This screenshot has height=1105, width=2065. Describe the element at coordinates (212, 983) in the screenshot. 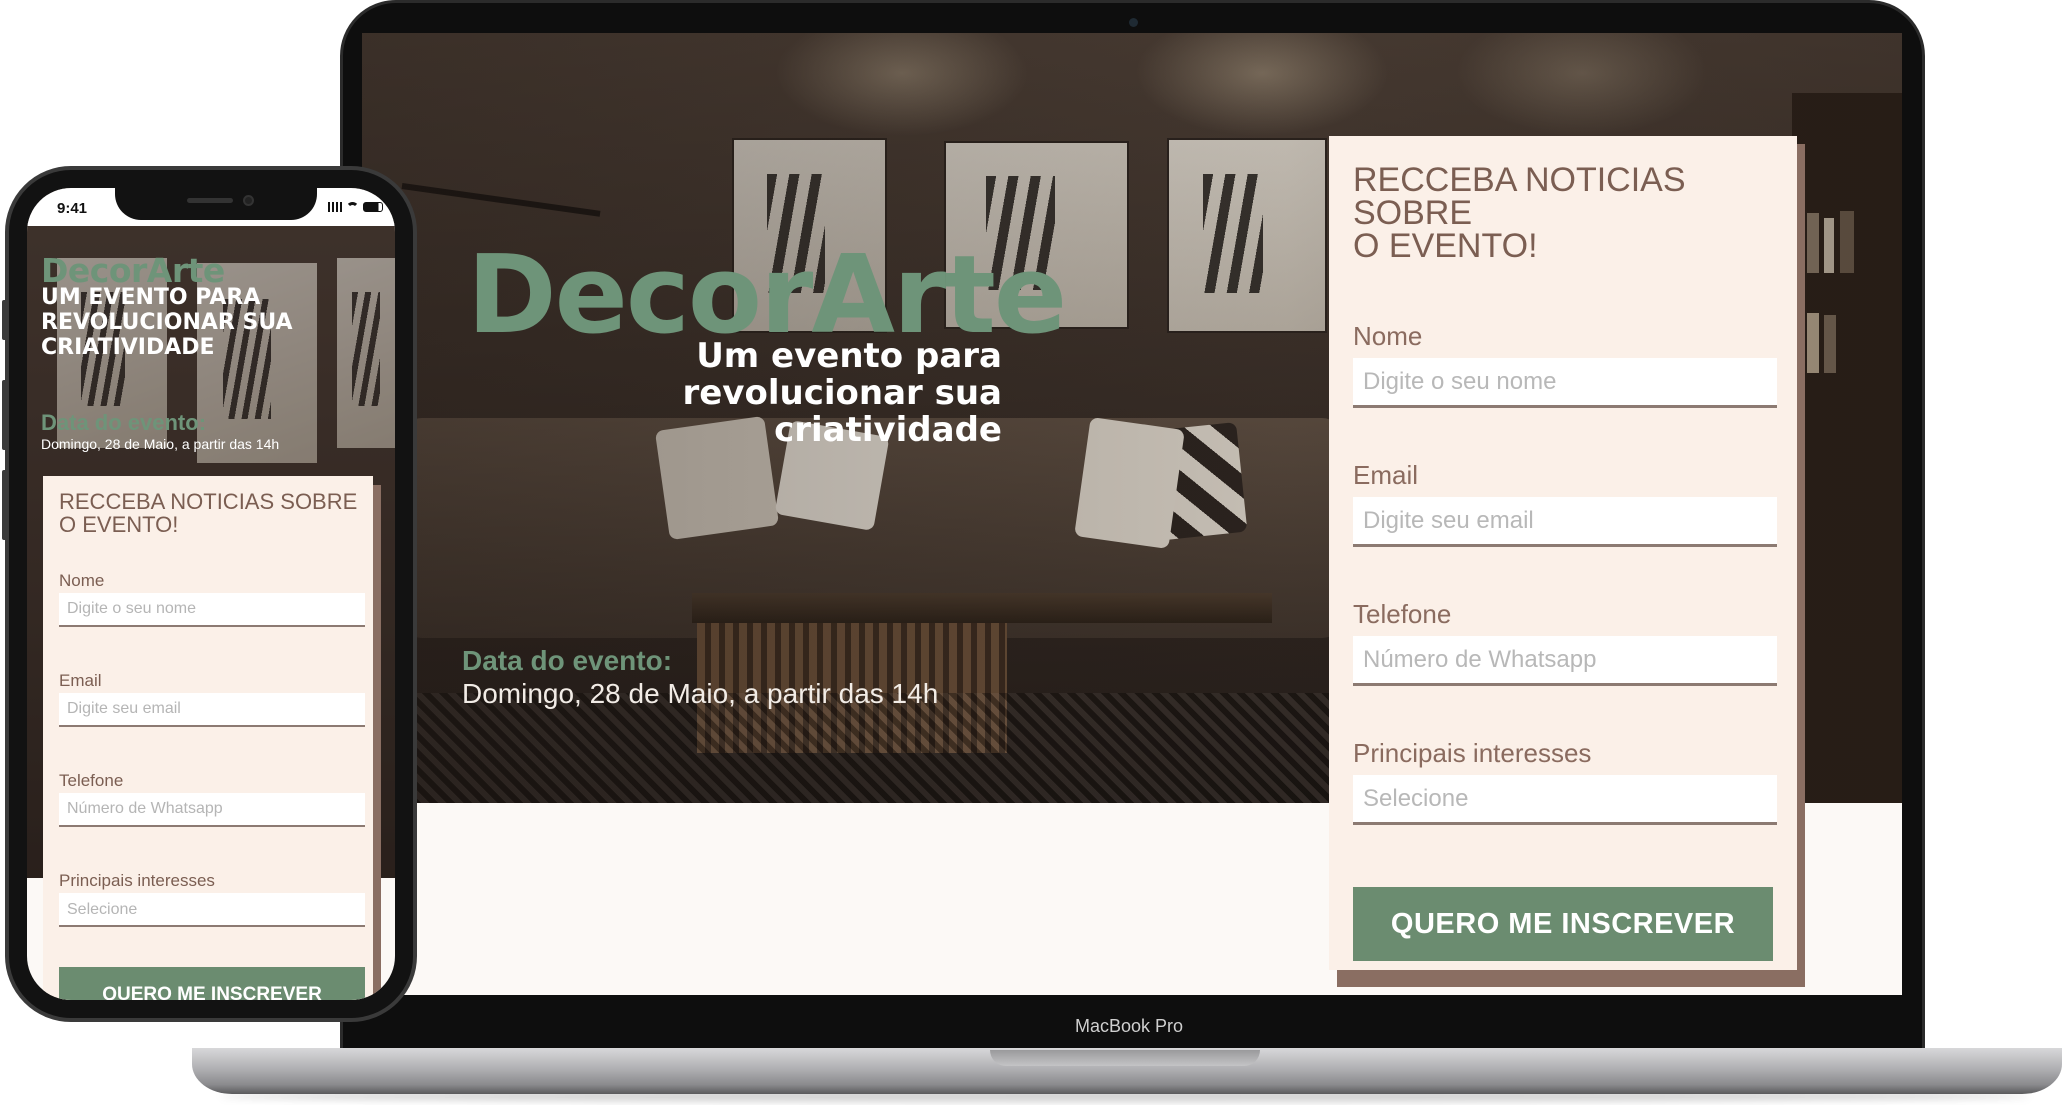

I see `mobile-subscribe-button: QUERO ME INSCREVER` at that location.